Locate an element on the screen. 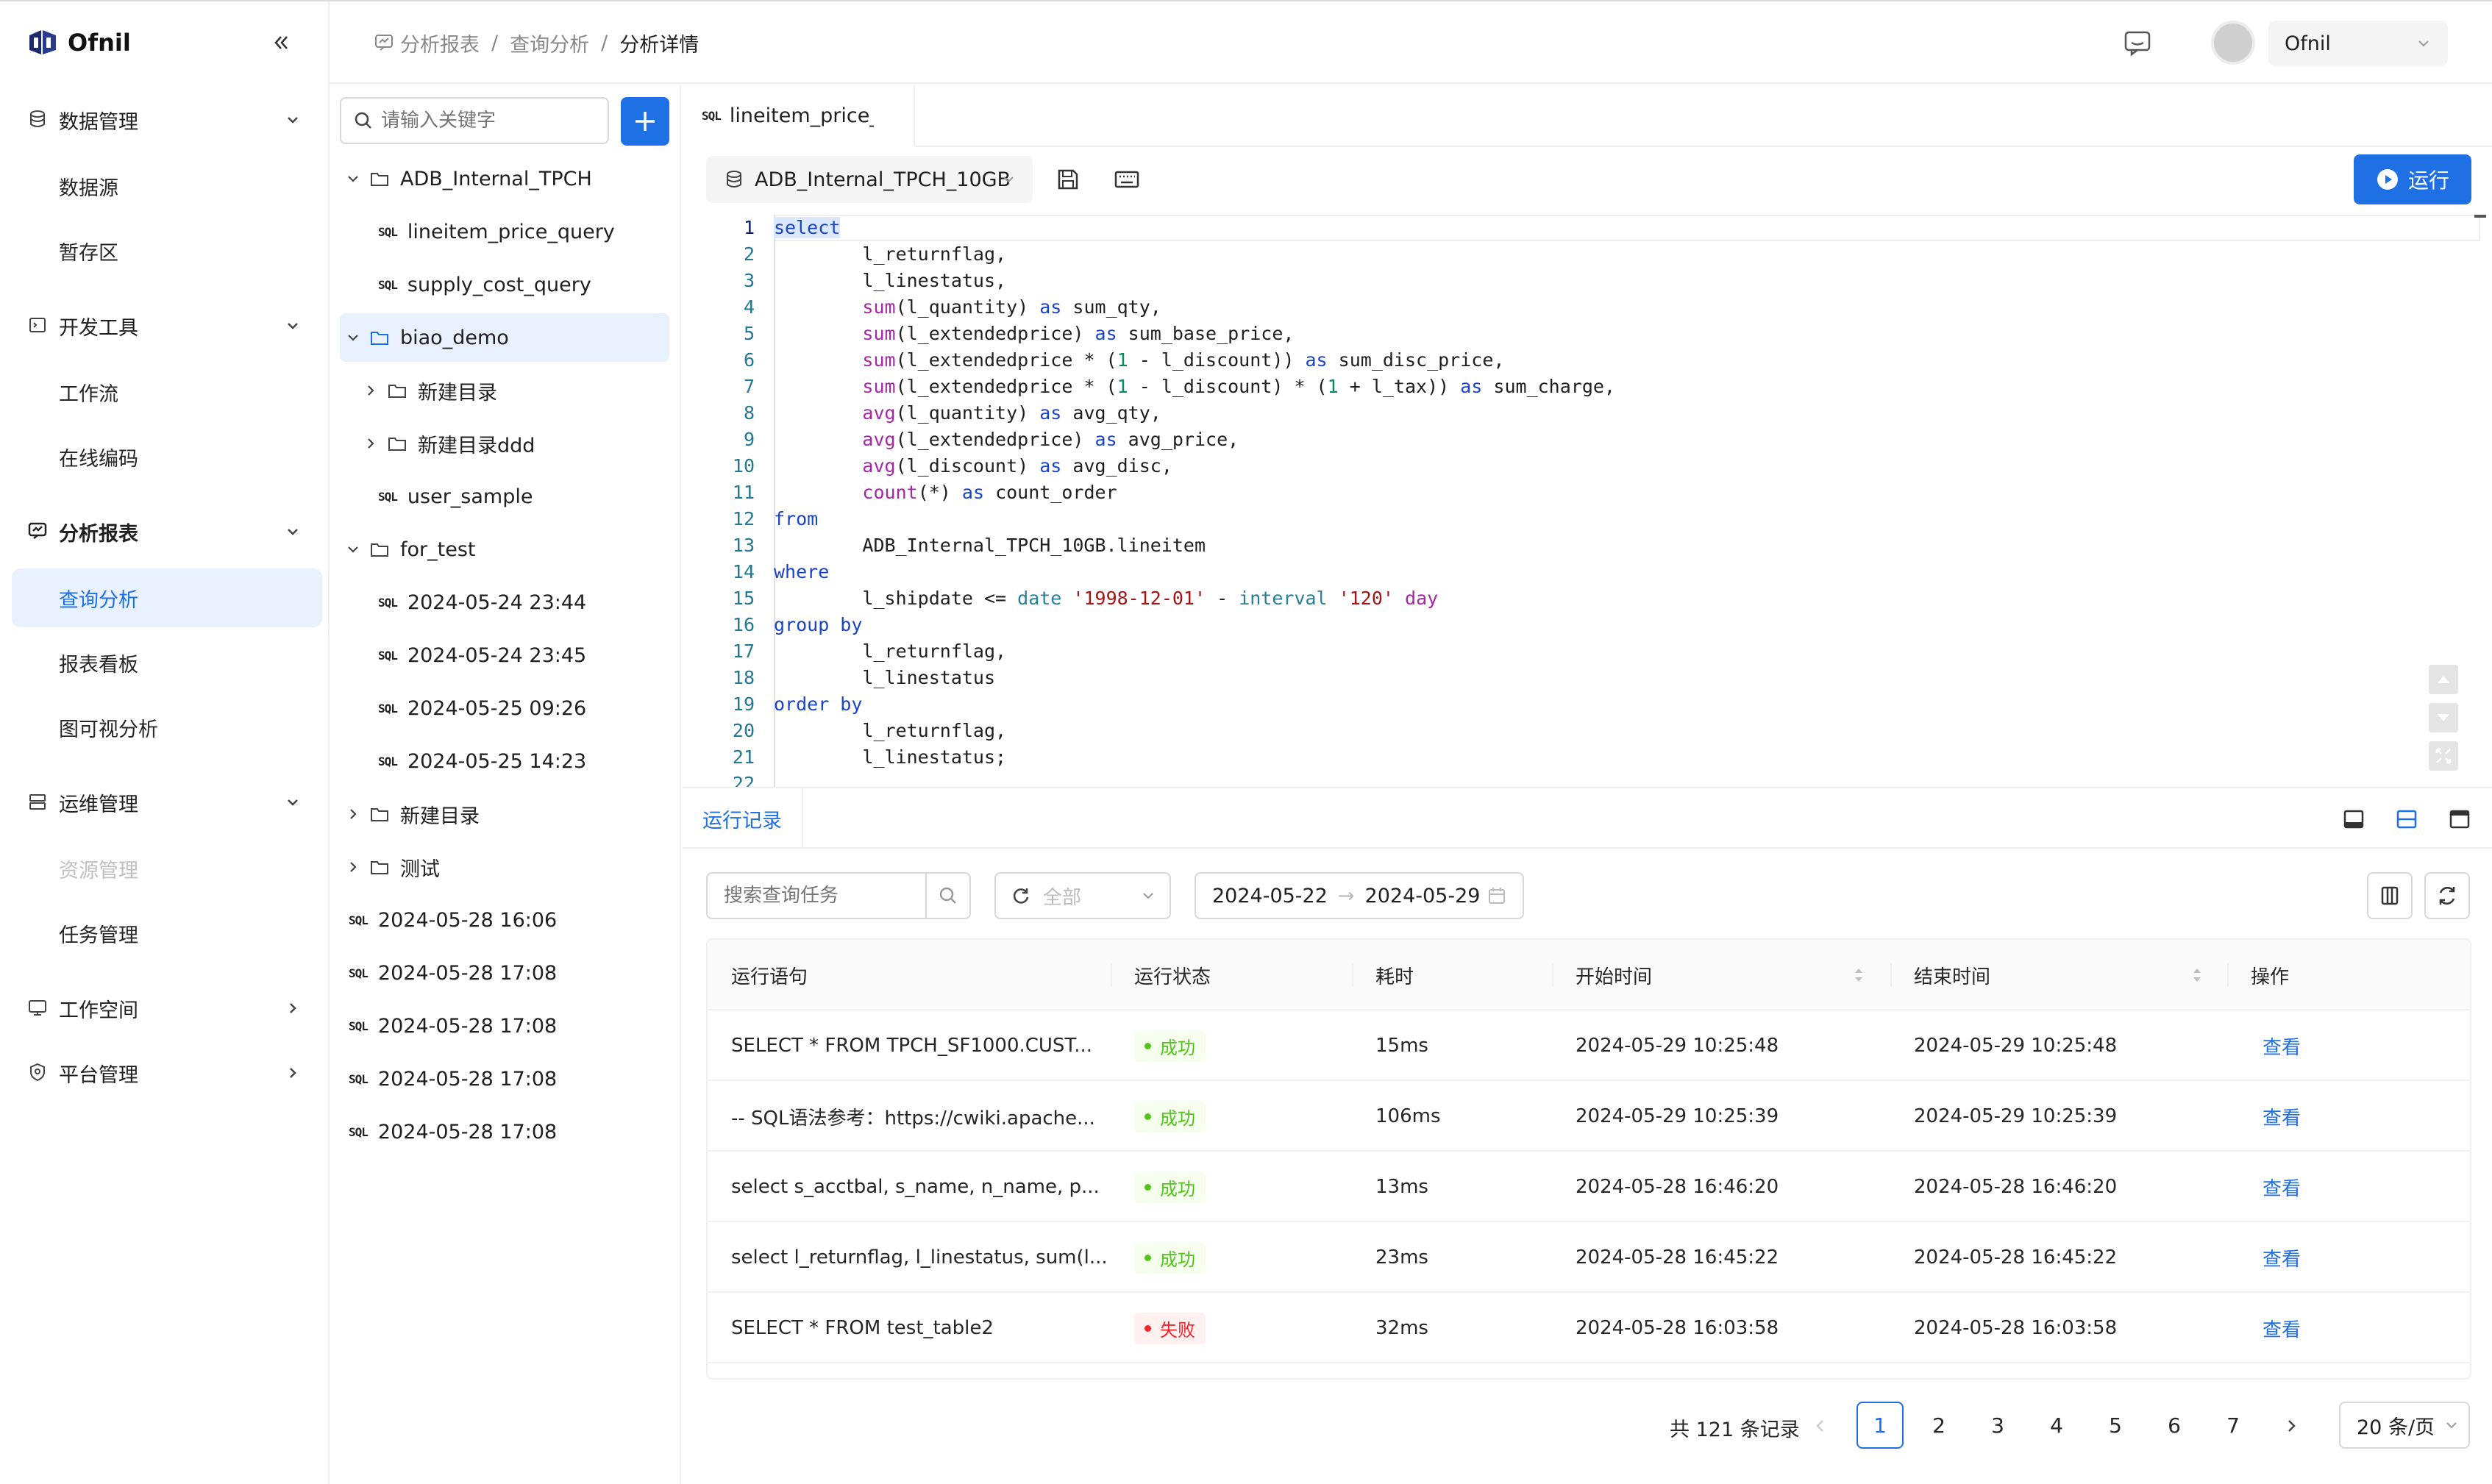  tree-folder: 新建目录ddd is located at coordinates (513, 443).